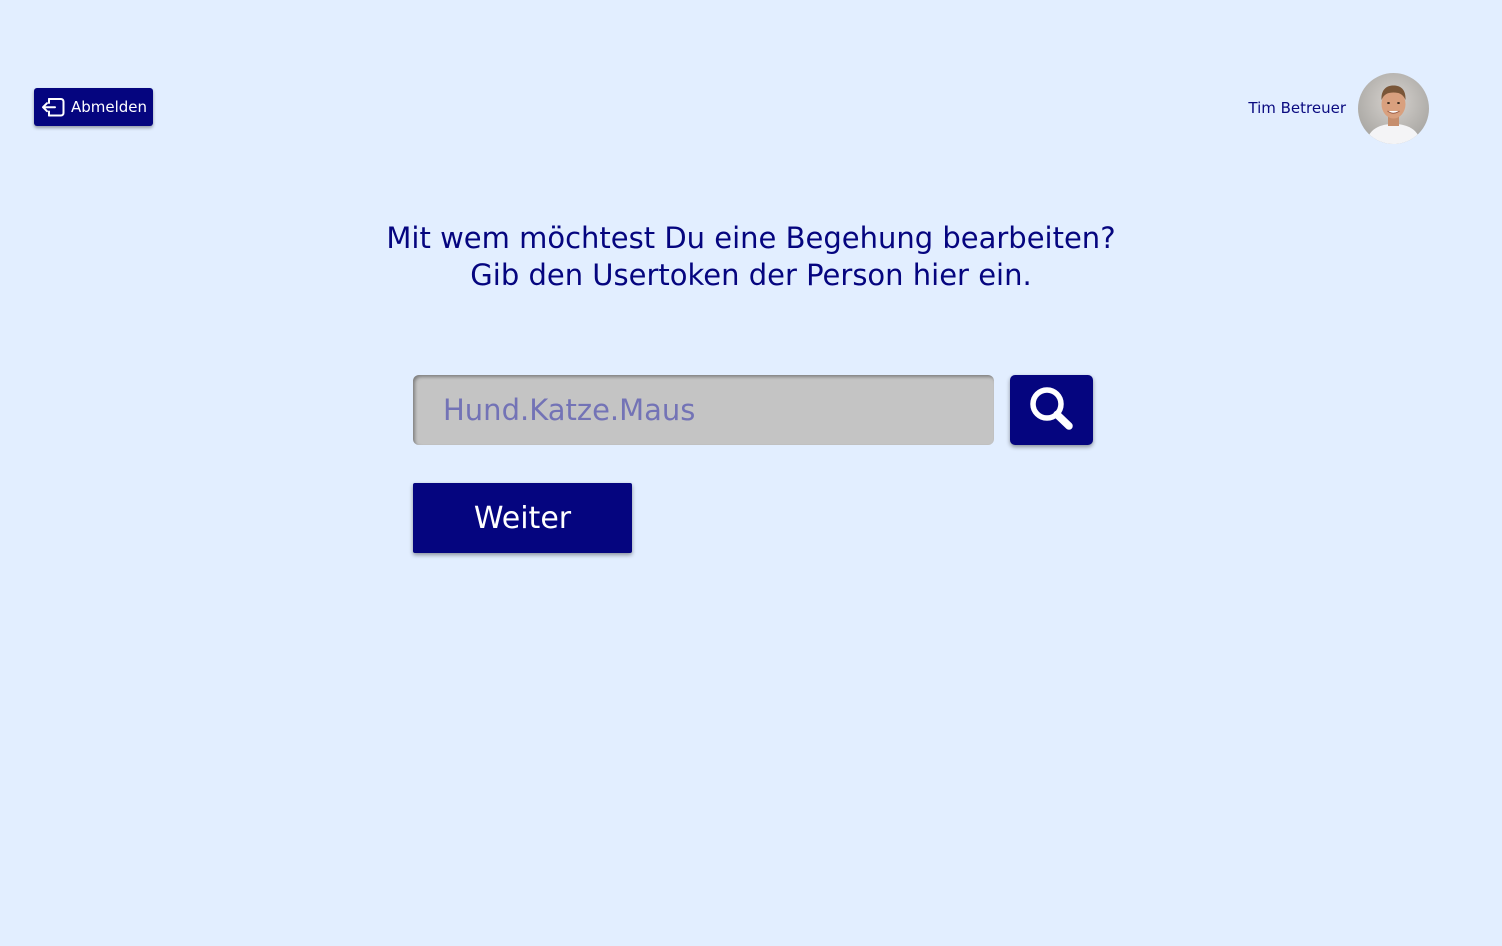  What do you see at coordinates (53, 107) in the screenshot?
I see `logout-icon` at bounding box center [53, 107].